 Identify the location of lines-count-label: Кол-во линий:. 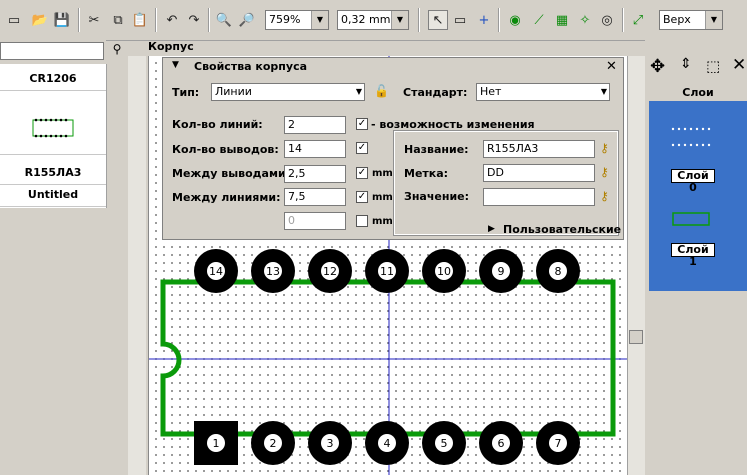
(217, 124).